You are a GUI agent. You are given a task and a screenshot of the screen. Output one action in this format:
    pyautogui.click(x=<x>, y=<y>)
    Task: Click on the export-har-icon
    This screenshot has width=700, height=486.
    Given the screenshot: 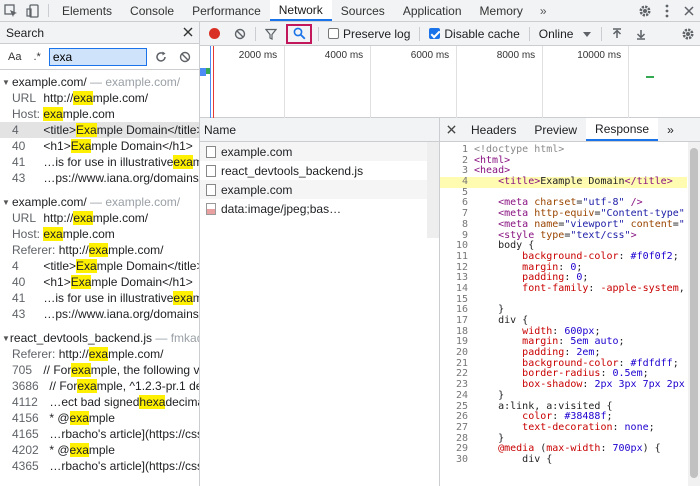 What is the action you would take?
    pyautogui.click(x=641, y=34)
    